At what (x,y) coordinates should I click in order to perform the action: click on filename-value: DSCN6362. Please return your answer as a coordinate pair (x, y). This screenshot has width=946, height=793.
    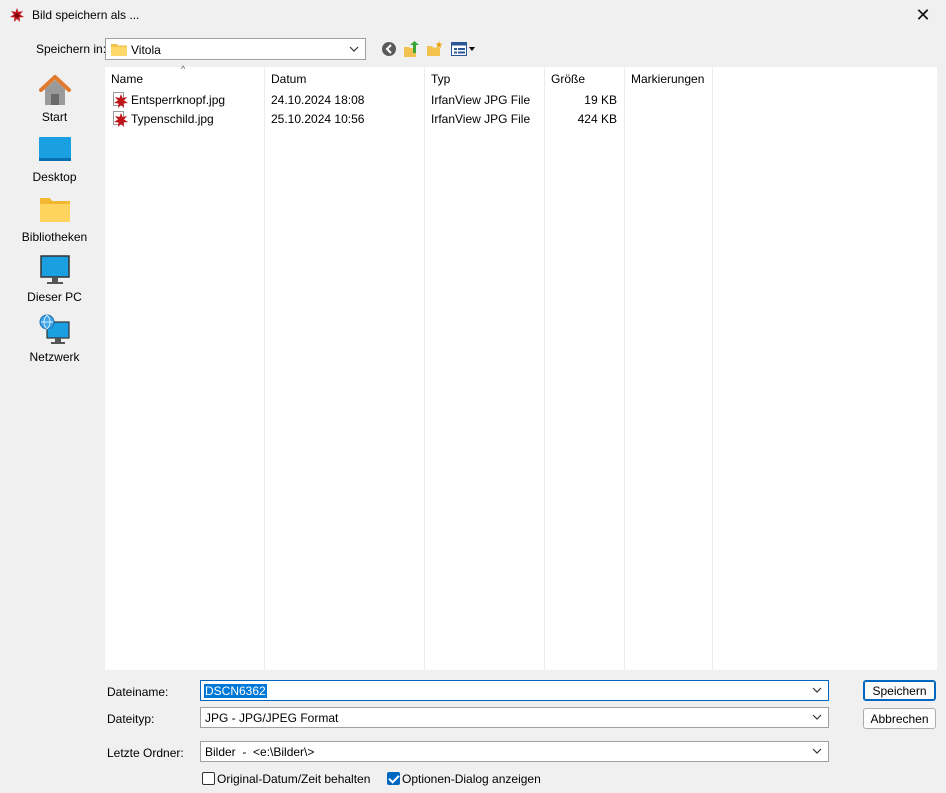
    Looking at the image, I should click on (235, 691).